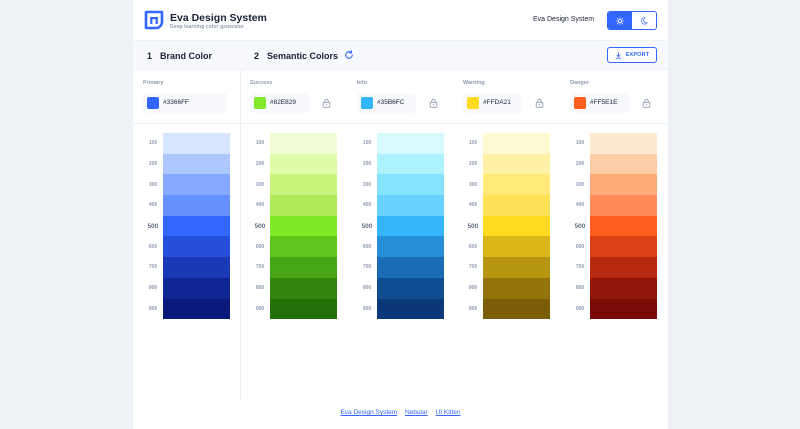 The image size is (800, 429). Describe the element at coordinates (367, 103) in the screenshot. I see `info-swatch` at that location.